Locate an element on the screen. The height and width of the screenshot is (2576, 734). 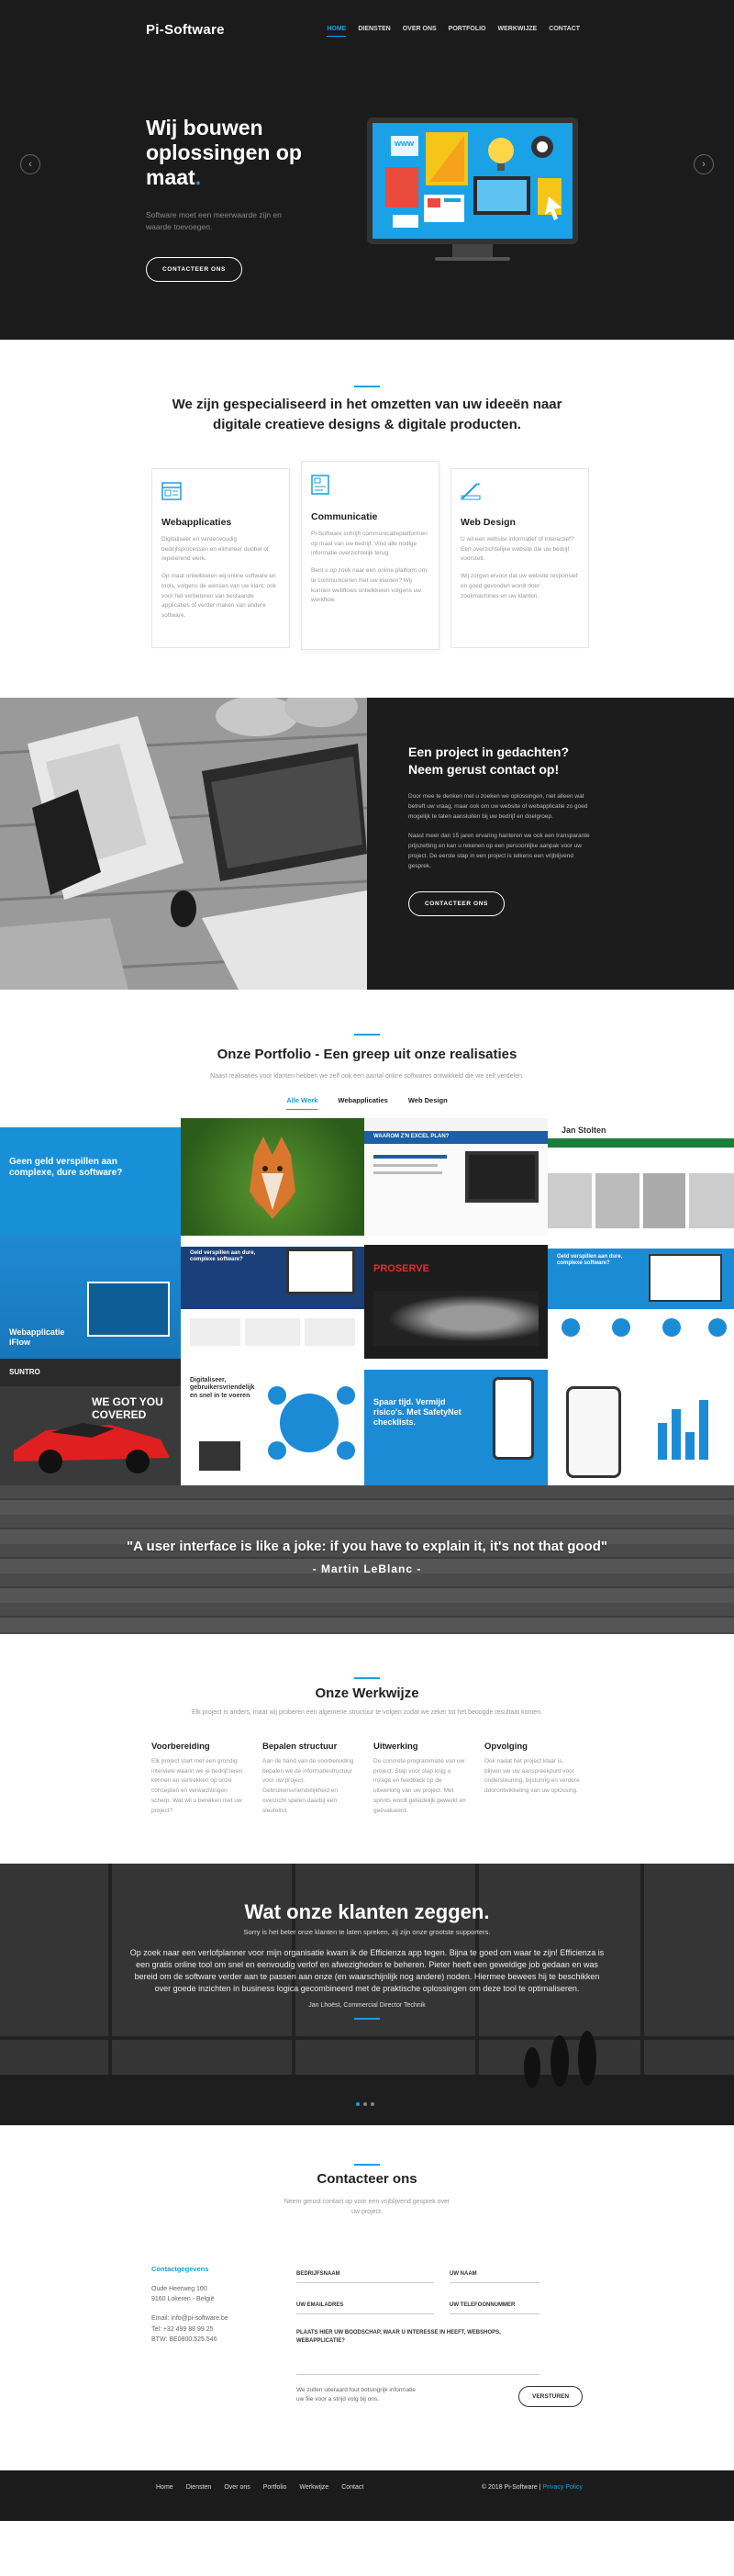
filter-webapplicaties: Webapplicaties is located at coordinates (362, 1103).